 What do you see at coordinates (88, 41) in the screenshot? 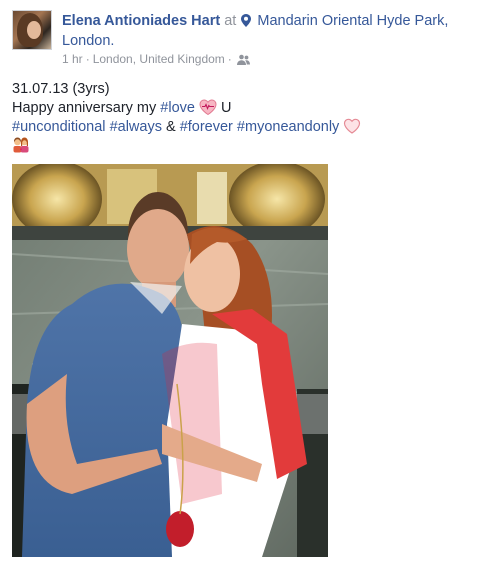
I see `location-line2: London.` at bounding box center [88, 41].